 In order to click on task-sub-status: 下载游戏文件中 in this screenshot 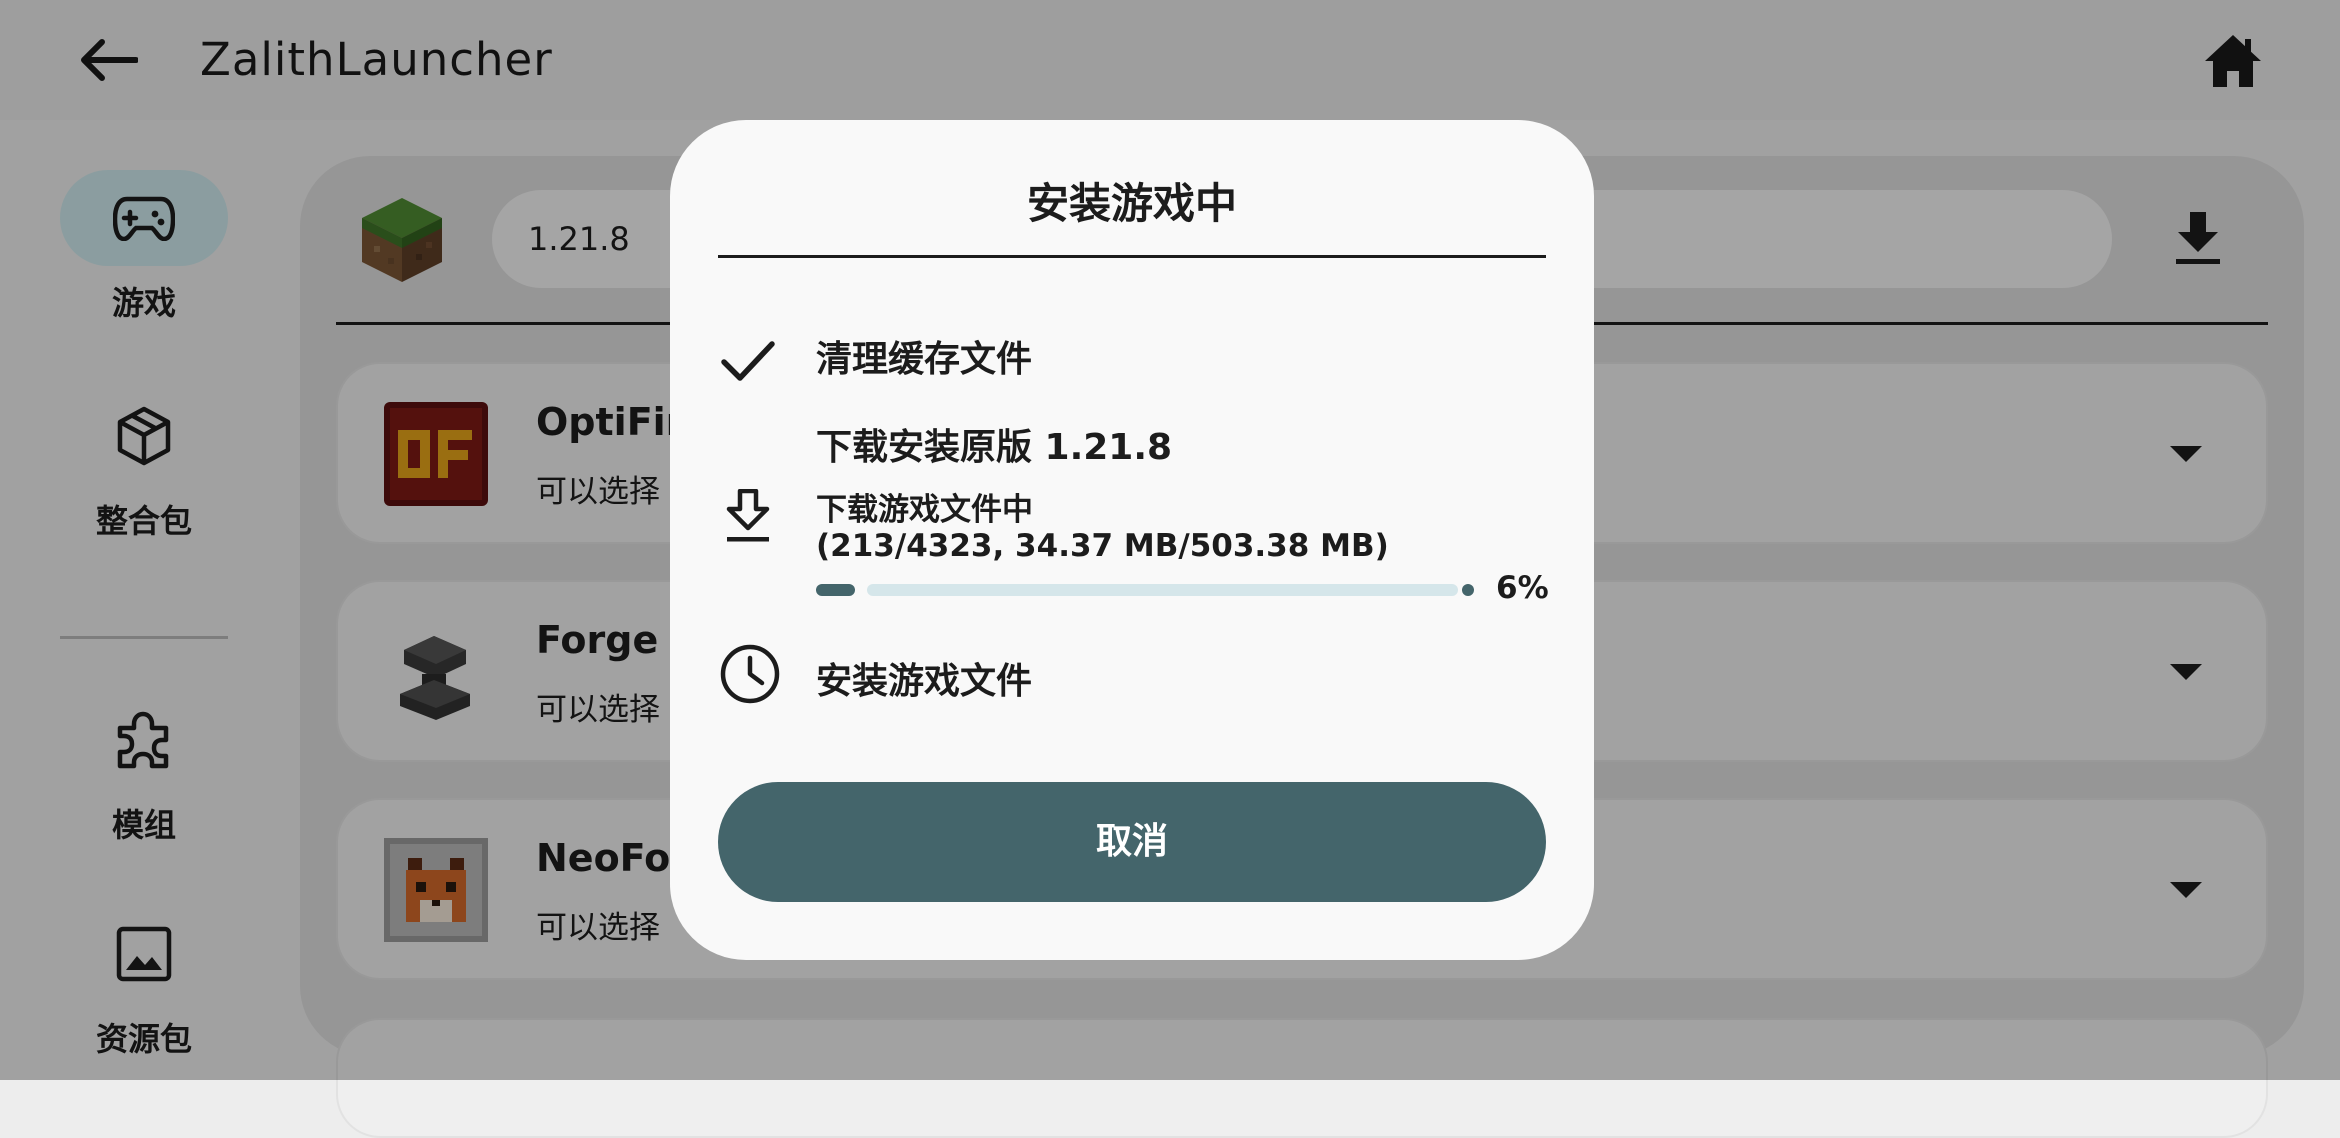, I will do `click(924, 510)`.